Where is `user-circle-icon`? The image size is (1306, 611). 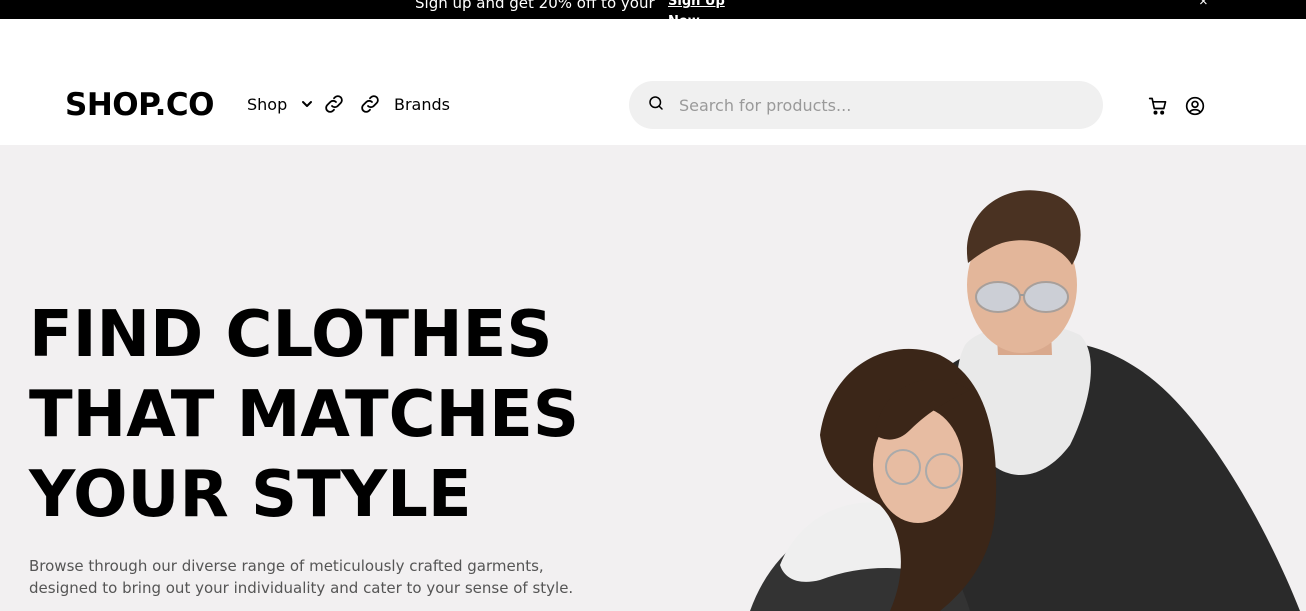 user-circle-icon is located at coordinates (1195, 106).